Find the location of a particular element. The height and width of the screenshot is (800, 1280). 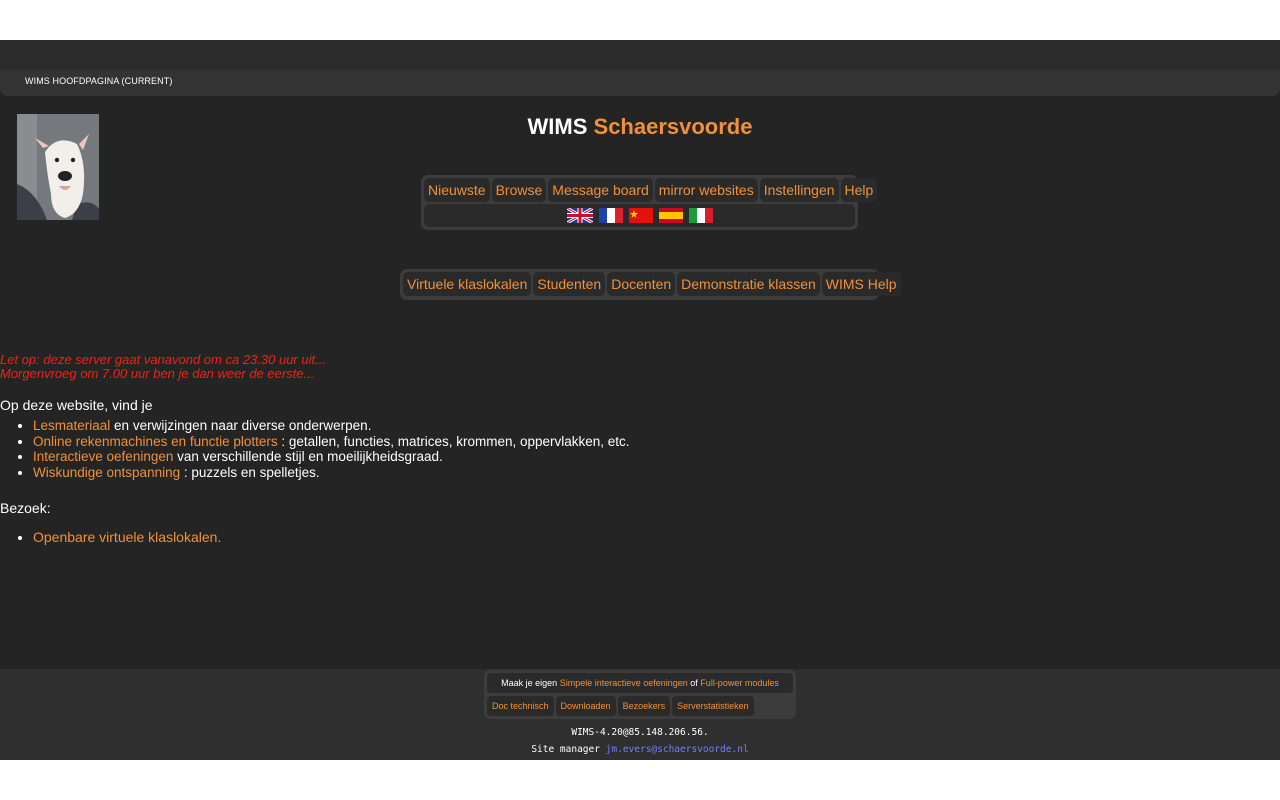

site-manager-email: jm.evers@schaersvoorde.nl is located at coordinates (677, 749).